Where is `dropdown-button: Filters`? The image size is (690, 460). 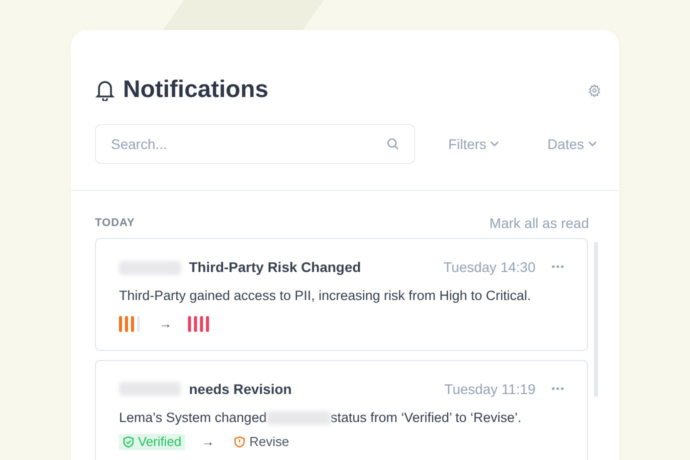
dropdown-button: Filters is located at coordinates (474, 144).